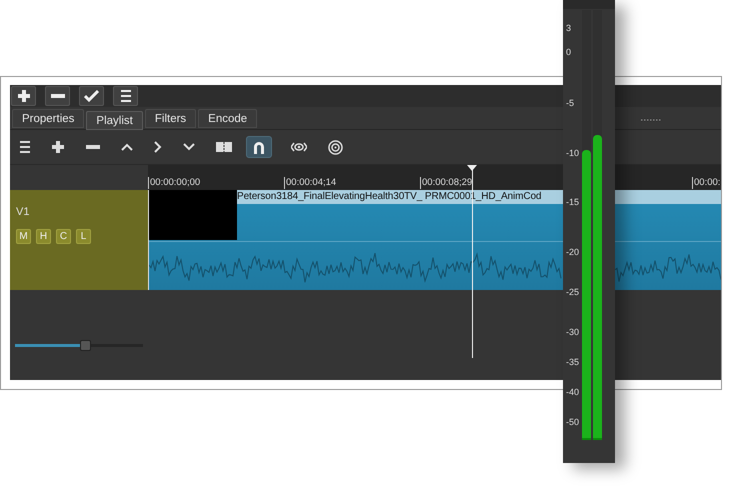 Image resolution: width=736 pixels, height=500 pixels. Describe the element at coordinates (48, 118) in the screenshot. I see `tab: Properties` at that location.